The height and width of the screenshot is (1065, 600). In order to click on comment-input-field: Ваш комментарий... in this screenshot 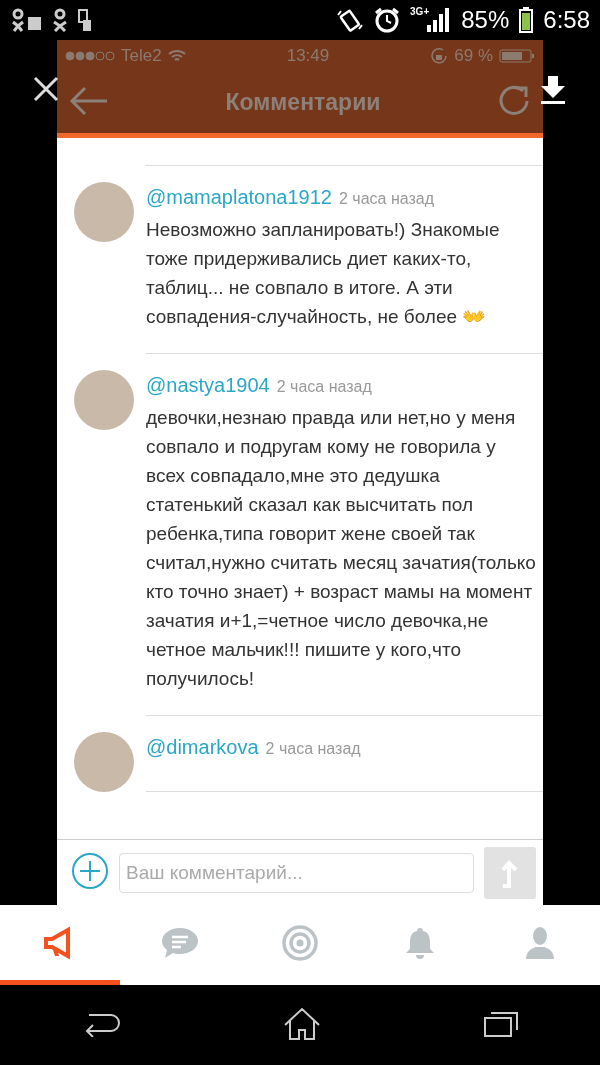, I will do `click(296, 872)`.